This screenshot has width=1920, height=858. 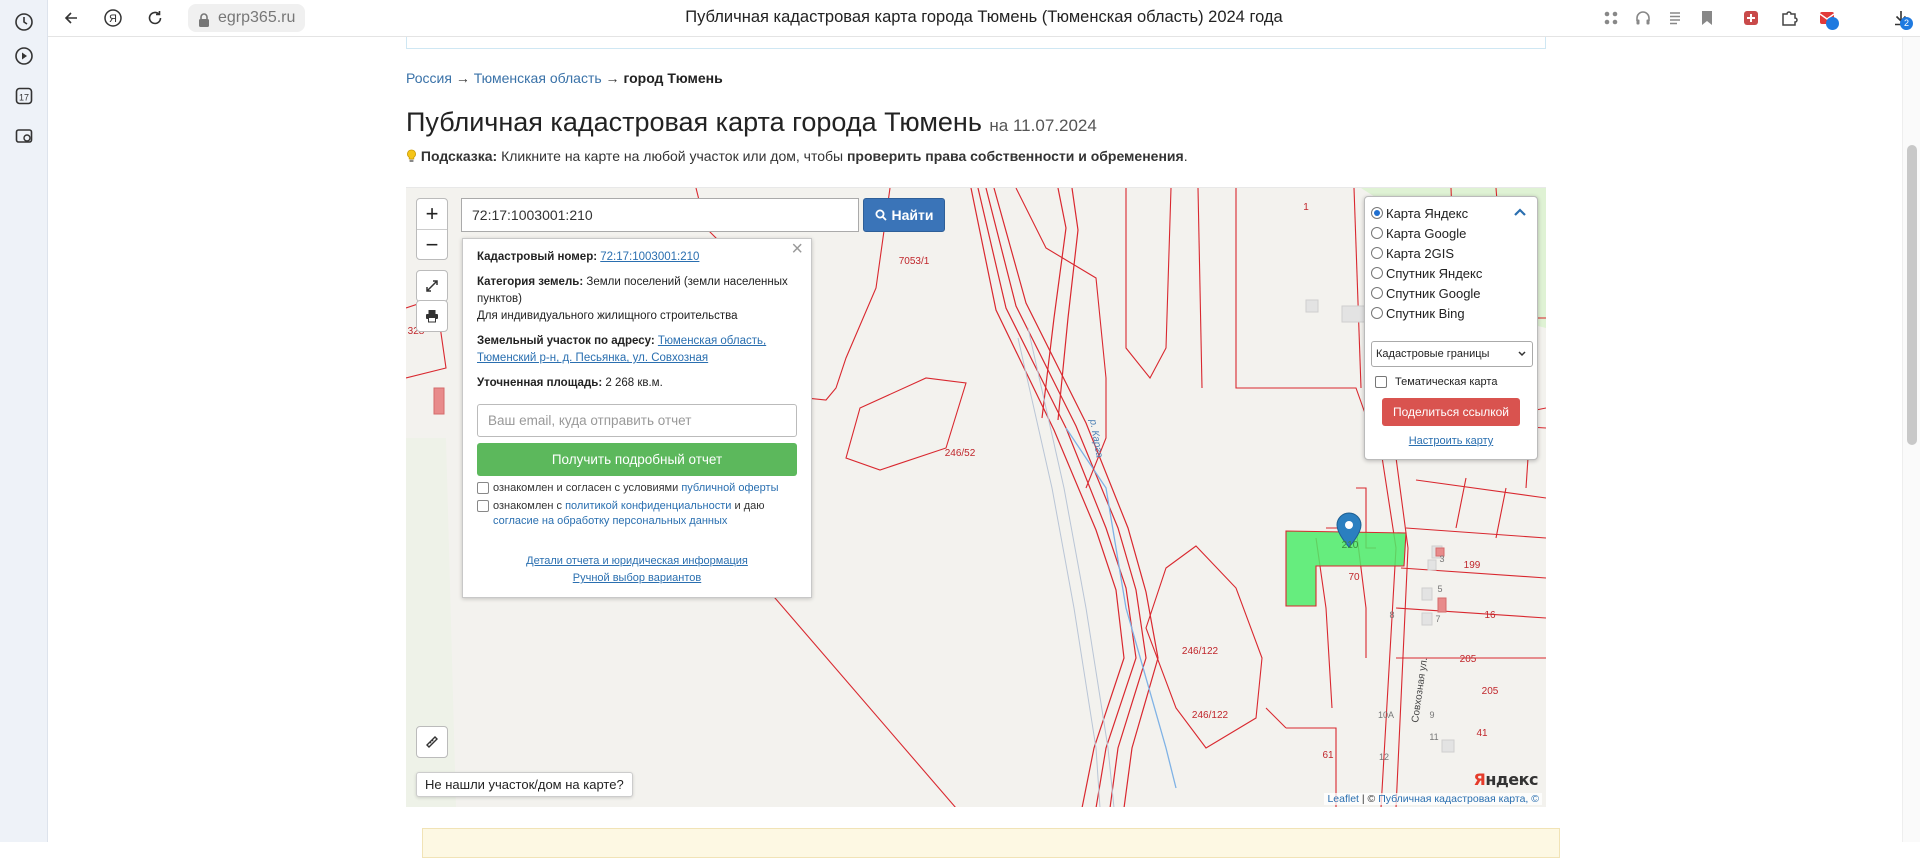 I want to click on reload-icon, so click(x=155, y=18).